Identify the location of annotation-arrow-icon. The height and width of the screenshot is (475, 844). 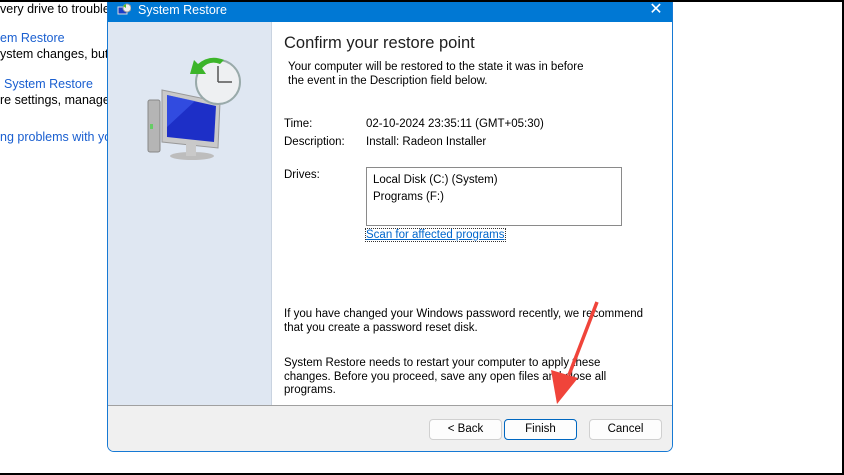
(575, 352).